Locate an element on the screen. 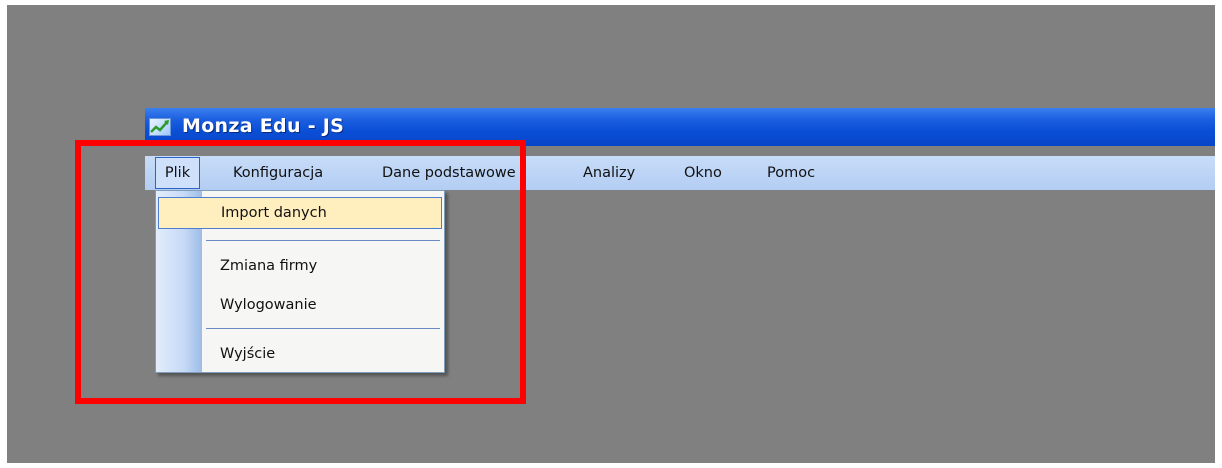 This screenshot has height=468, width=1222. menu-analizy: Analizy is located at coordinates (609, 173).